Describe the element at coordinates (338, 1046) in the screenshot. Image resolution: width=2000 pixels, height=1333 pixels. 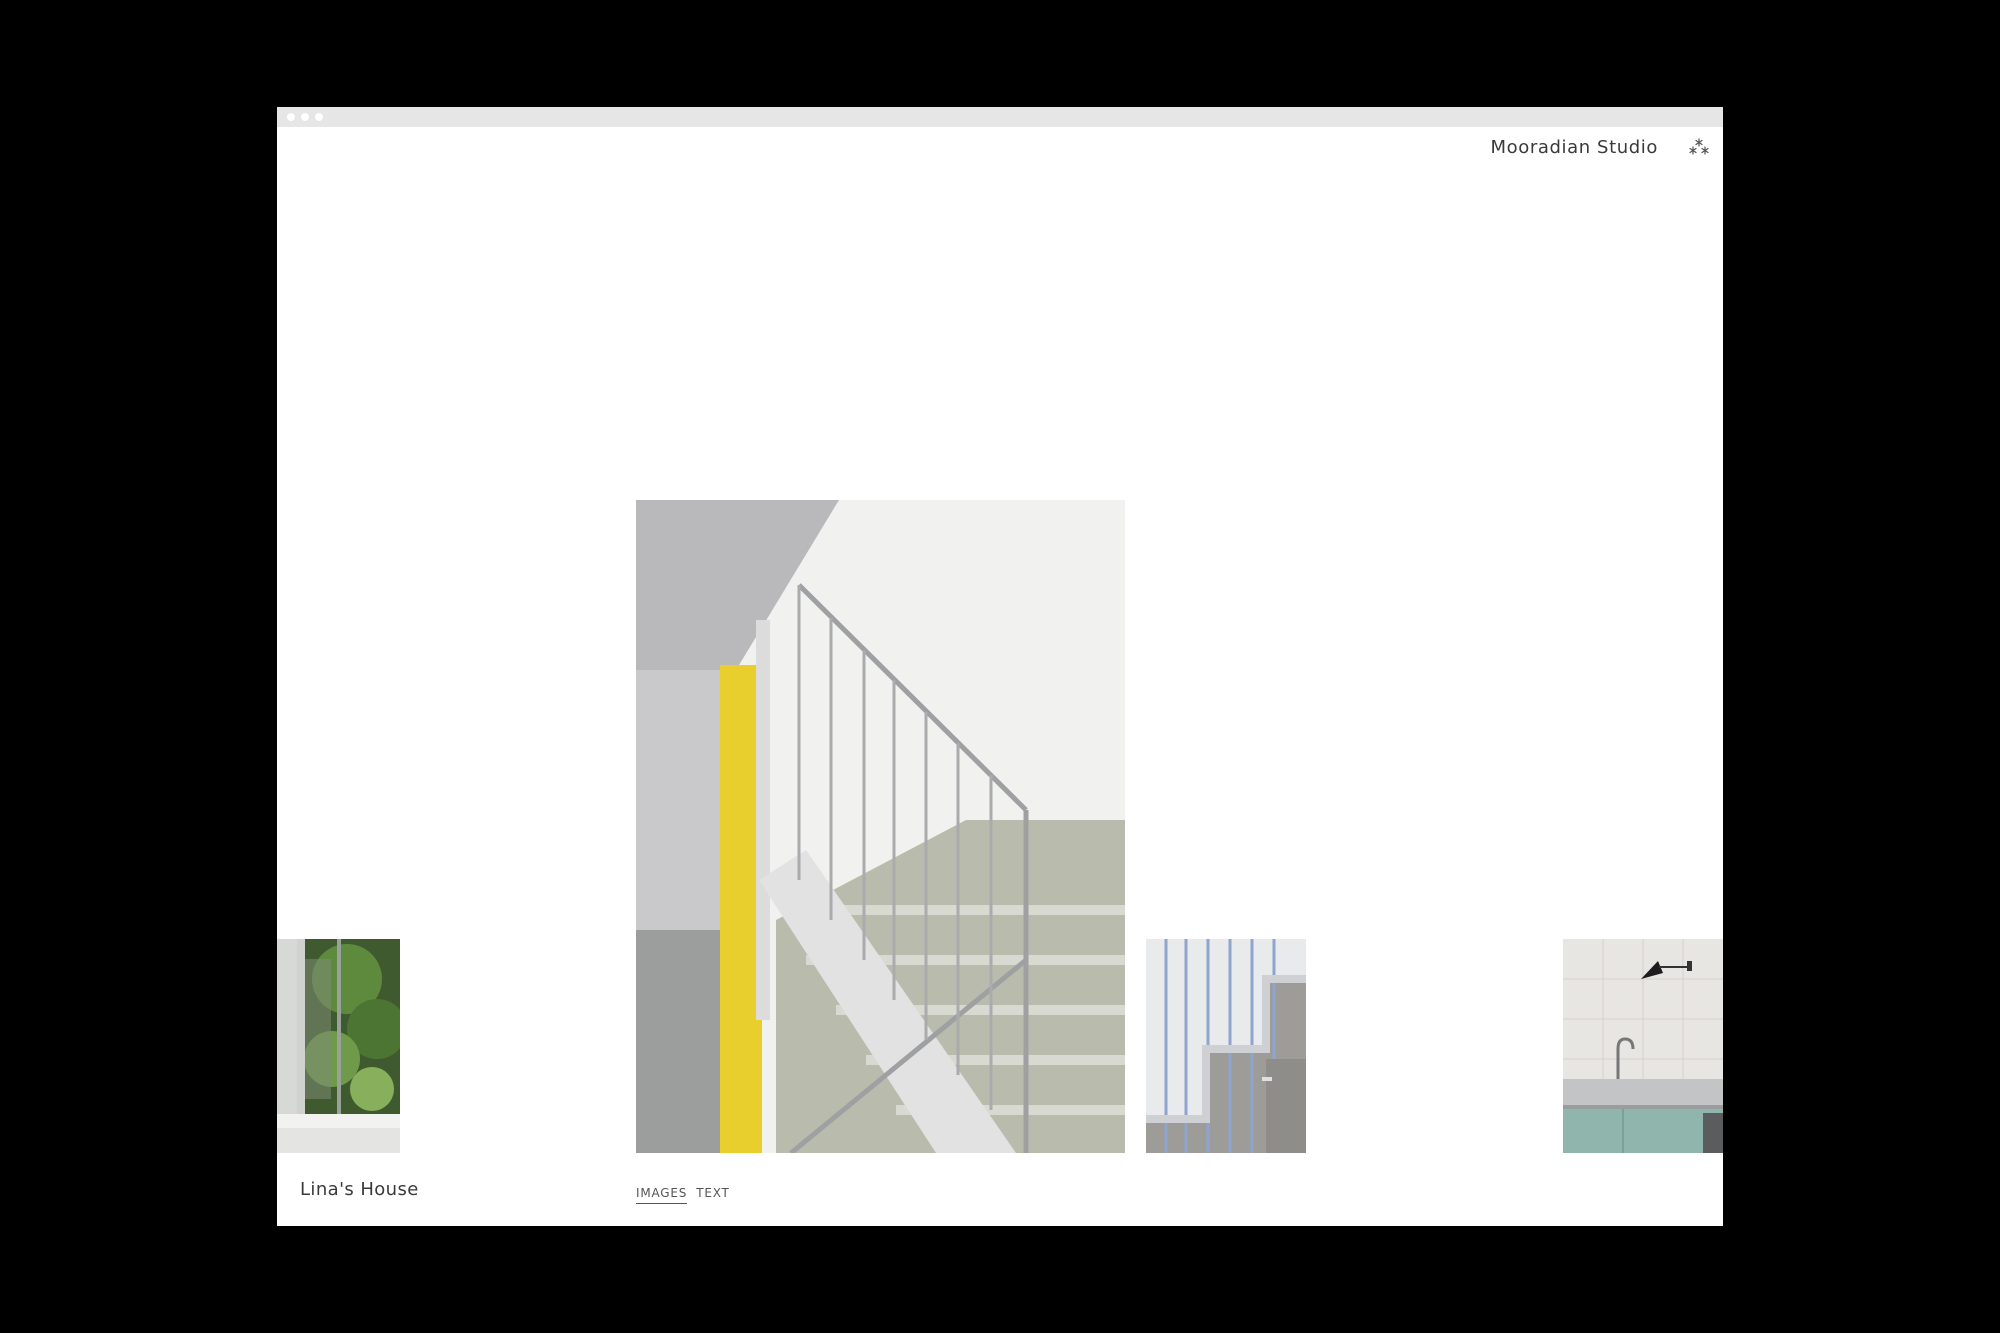
I see `window-thumbnail` at that location.